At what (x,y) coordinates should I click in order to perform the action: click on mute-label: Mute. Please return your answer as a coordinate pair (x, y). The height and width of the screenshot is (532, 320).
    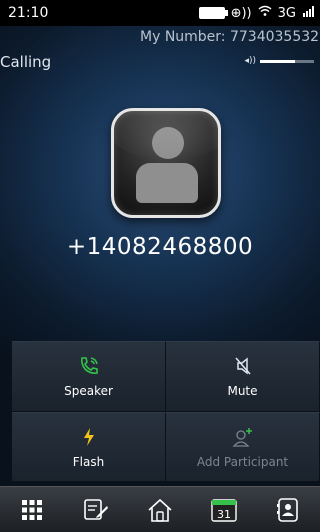
    Looking at the image, I should click on (242, 391).